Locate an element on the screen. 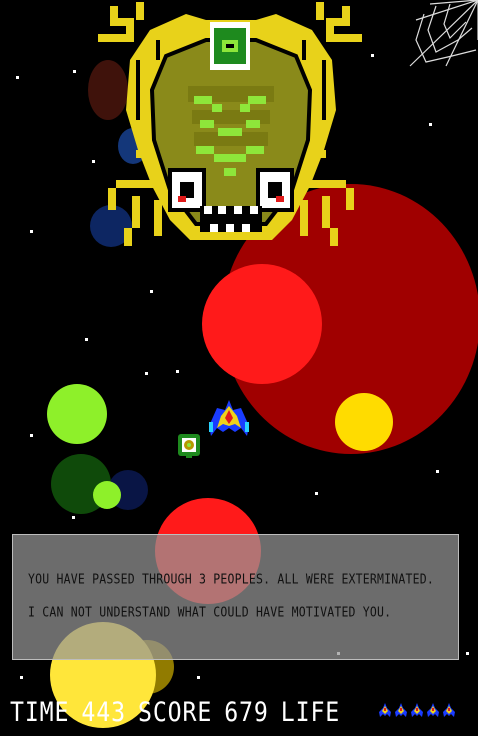  score-value: 679 is located at coordinates (246, 712).